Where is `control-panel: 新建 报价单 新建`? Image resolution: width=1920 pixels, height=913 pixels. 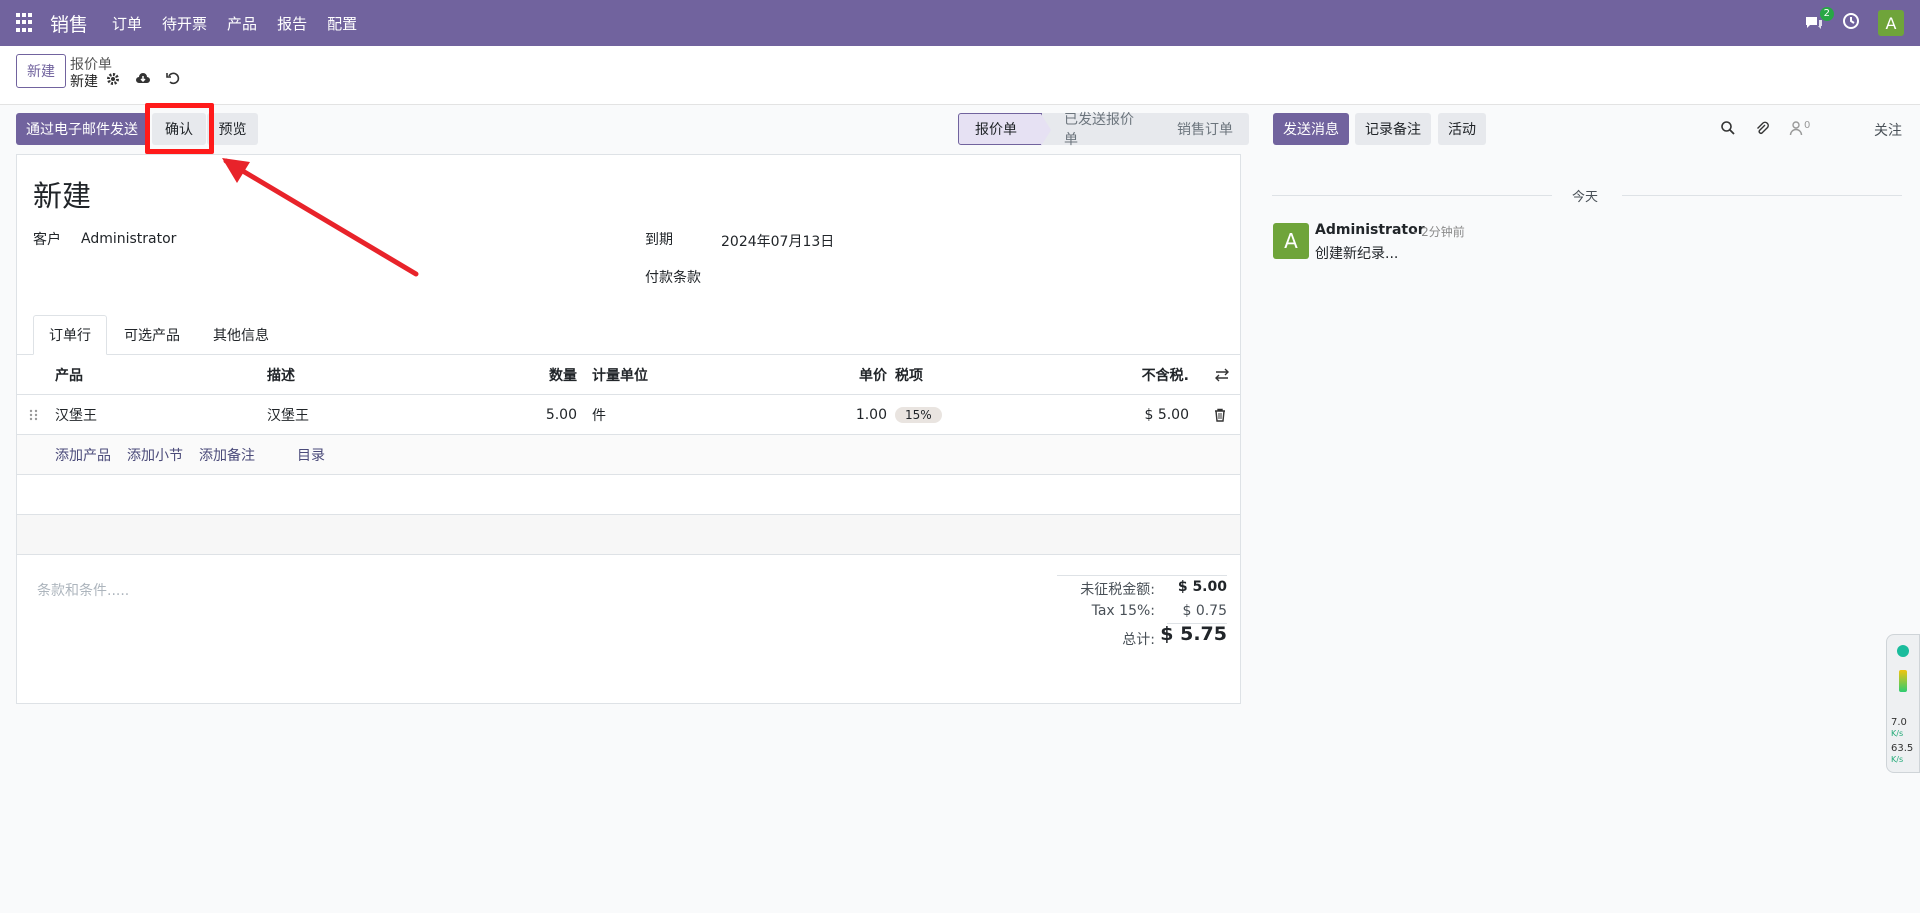 control-panel: 新建 报价单 新建 is located at coordinates (960, 75).